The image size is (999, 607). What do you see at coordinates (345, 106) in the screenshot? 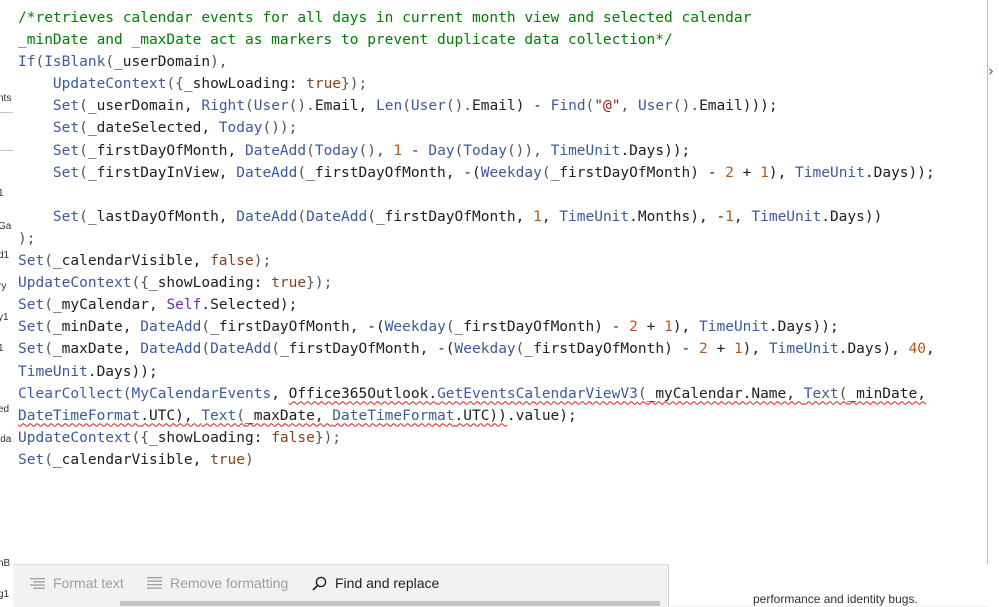
I see `code-token: Email,` at bounding box center [345, 106].